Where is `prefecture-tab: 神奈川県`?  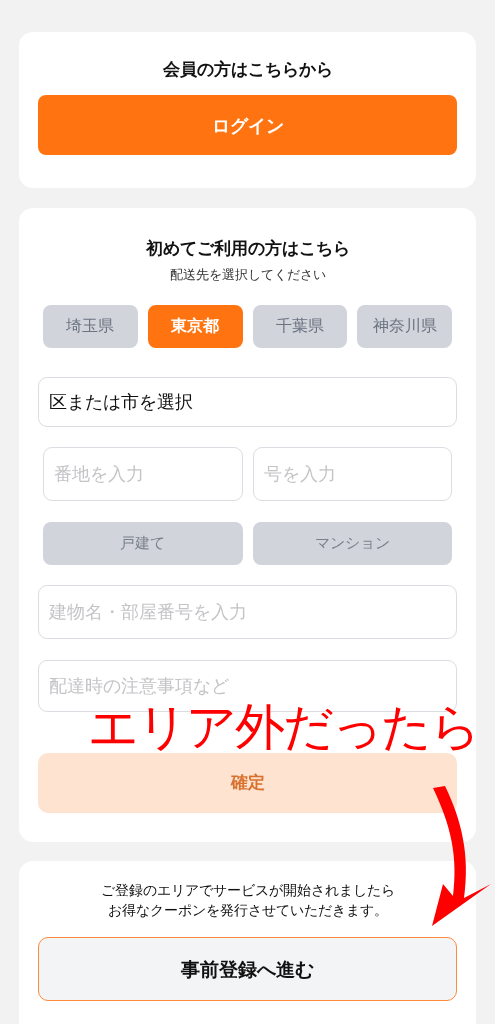 prefecture-tab: 神奈川県 is located at coordinates (404, 326).